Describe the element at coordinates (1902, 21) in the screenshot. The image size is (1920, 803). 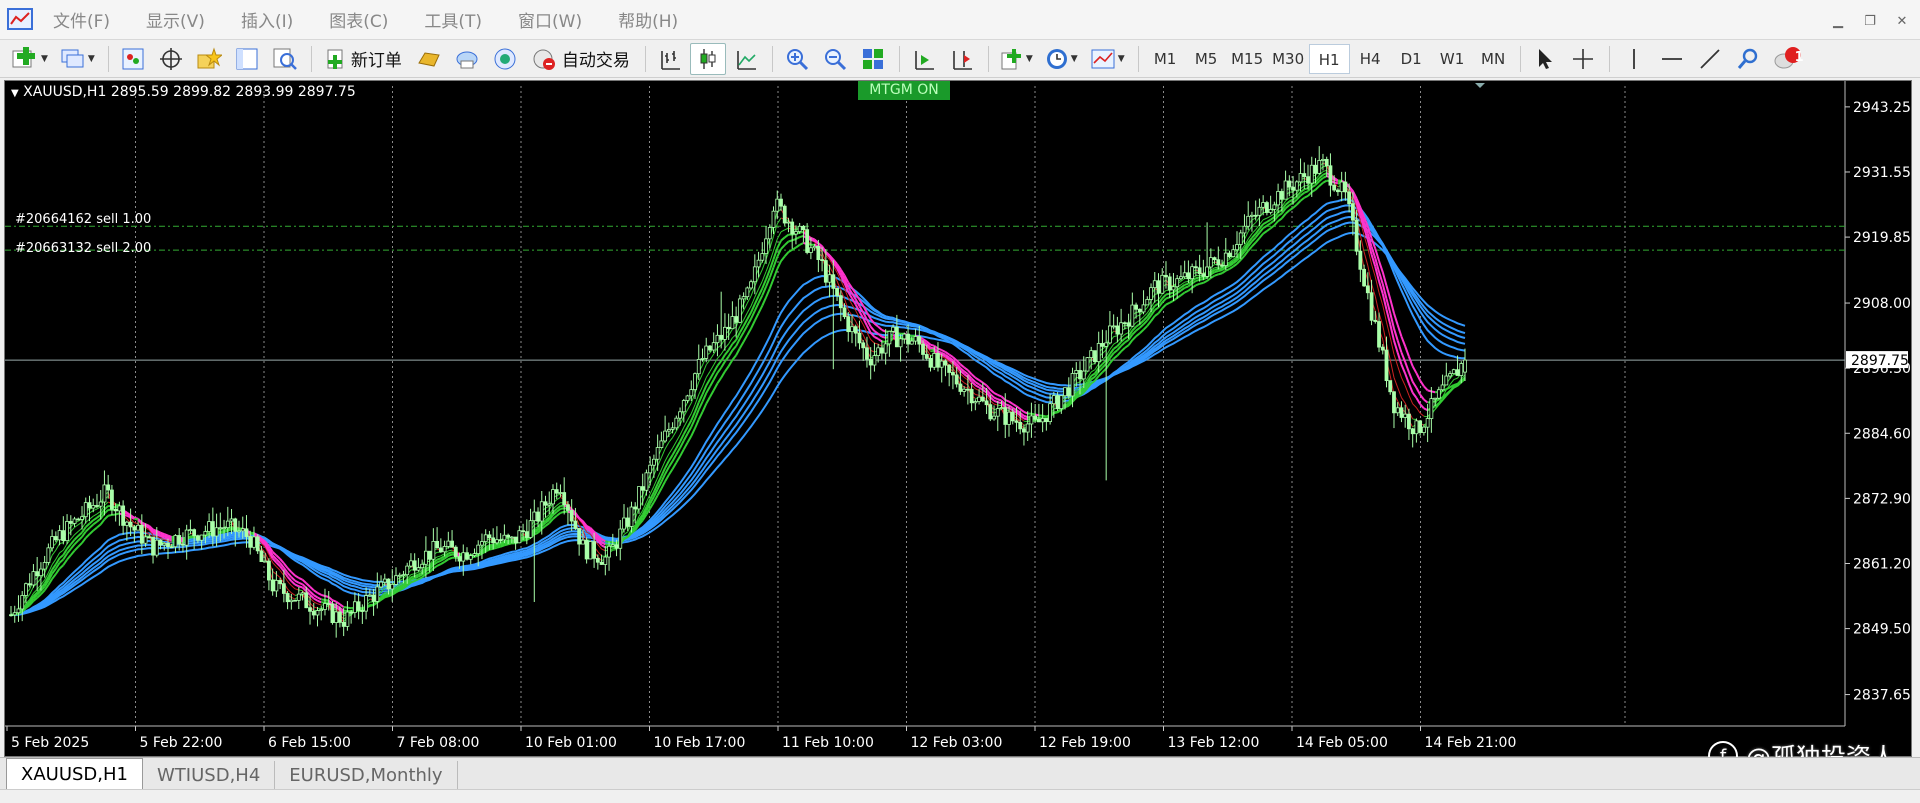
I see `close-button: ✕` at that location.